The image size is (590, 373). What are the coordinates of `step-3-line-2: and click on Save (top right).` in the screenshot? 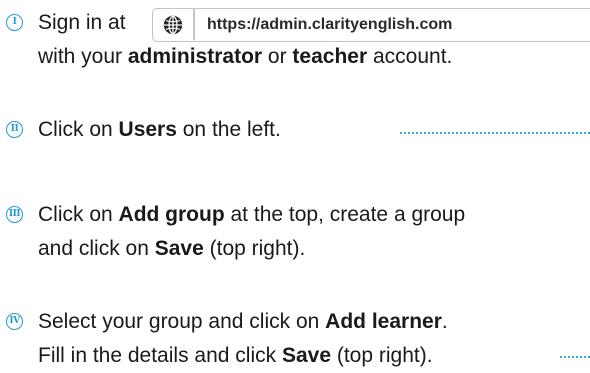 It's located at (295, 249).